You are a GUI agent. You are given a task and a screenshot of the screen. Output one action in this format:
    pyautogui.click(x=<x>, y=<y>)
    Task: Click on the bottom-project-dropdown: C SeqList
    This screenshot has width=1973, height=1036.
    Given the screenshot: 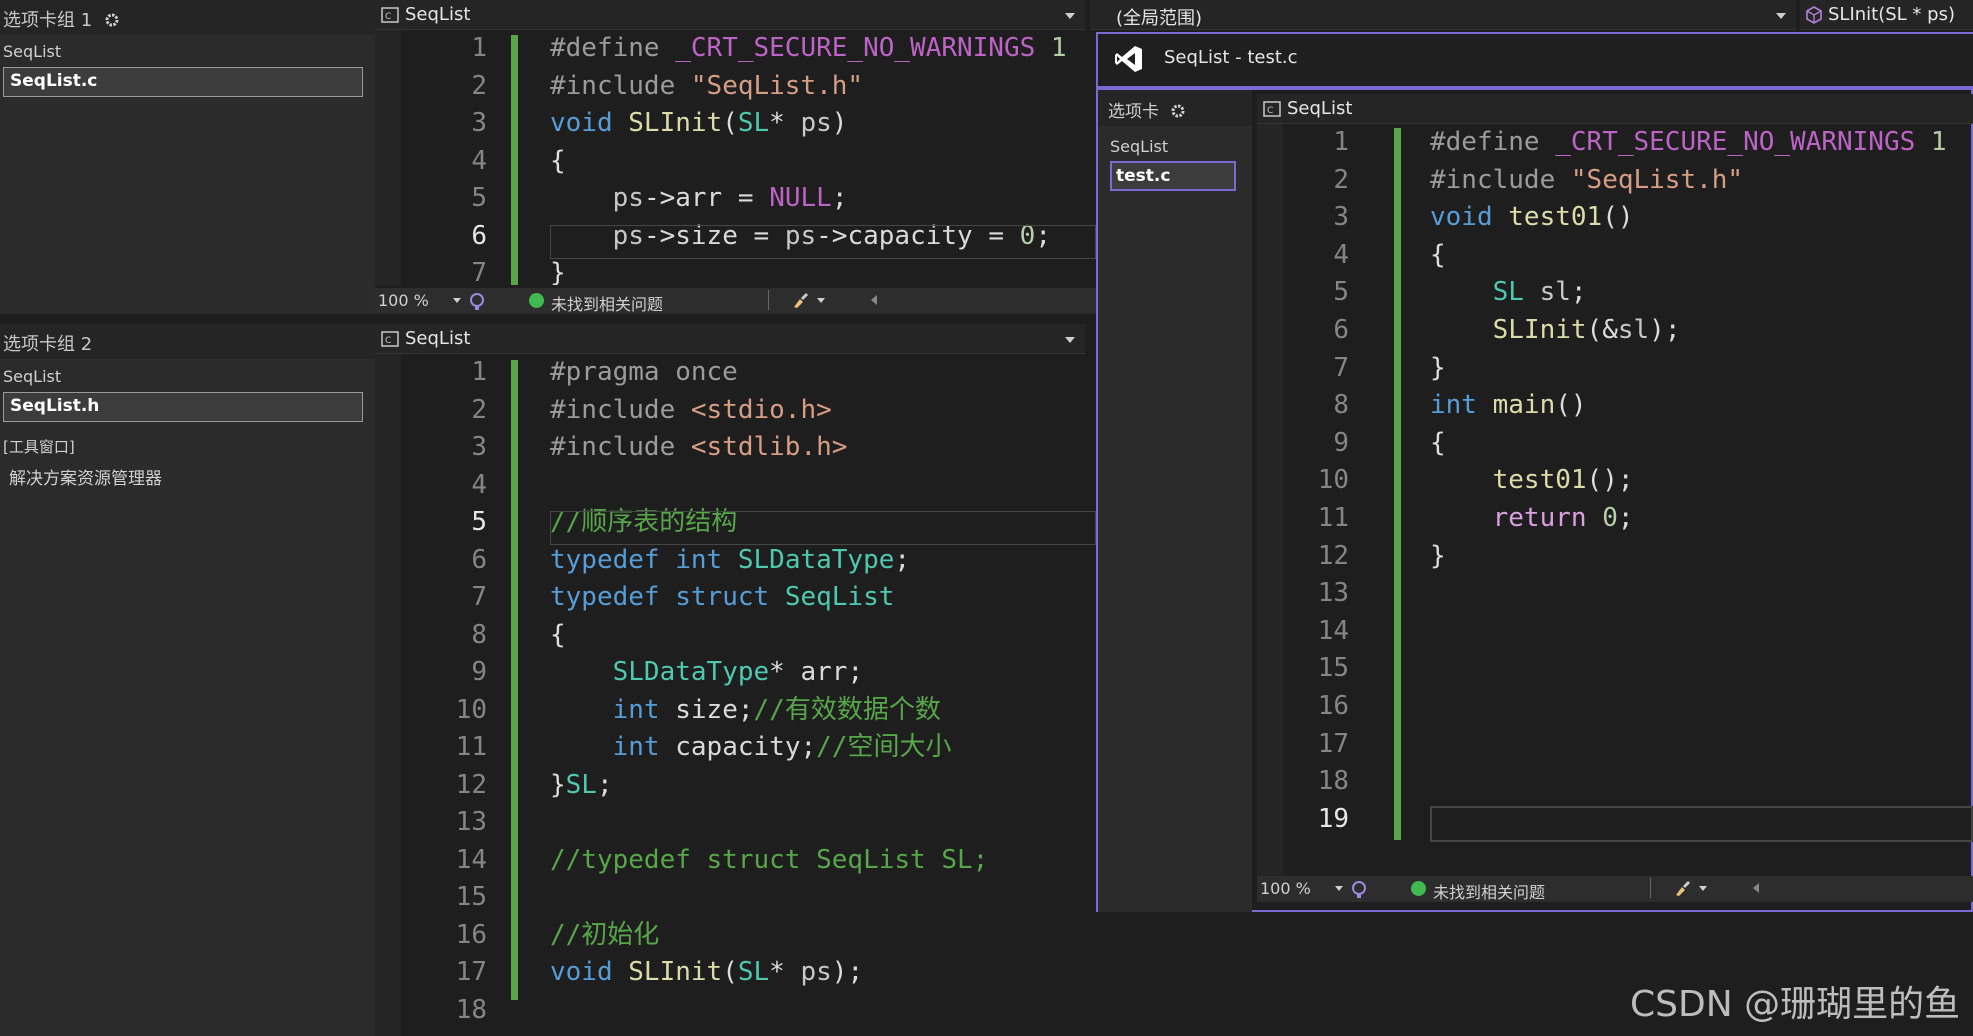 What is the action you would take?
    pyautogui.click(x=730, y=339)
    